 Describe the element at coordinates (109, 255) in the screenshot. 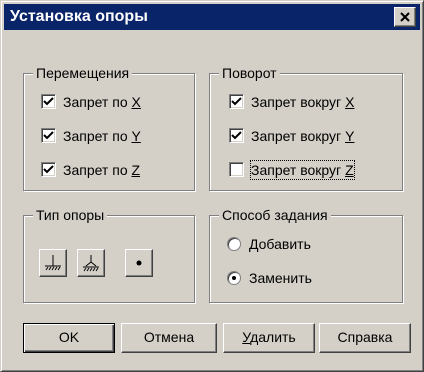

I see `support-type-group: Тип опоры` at that location.